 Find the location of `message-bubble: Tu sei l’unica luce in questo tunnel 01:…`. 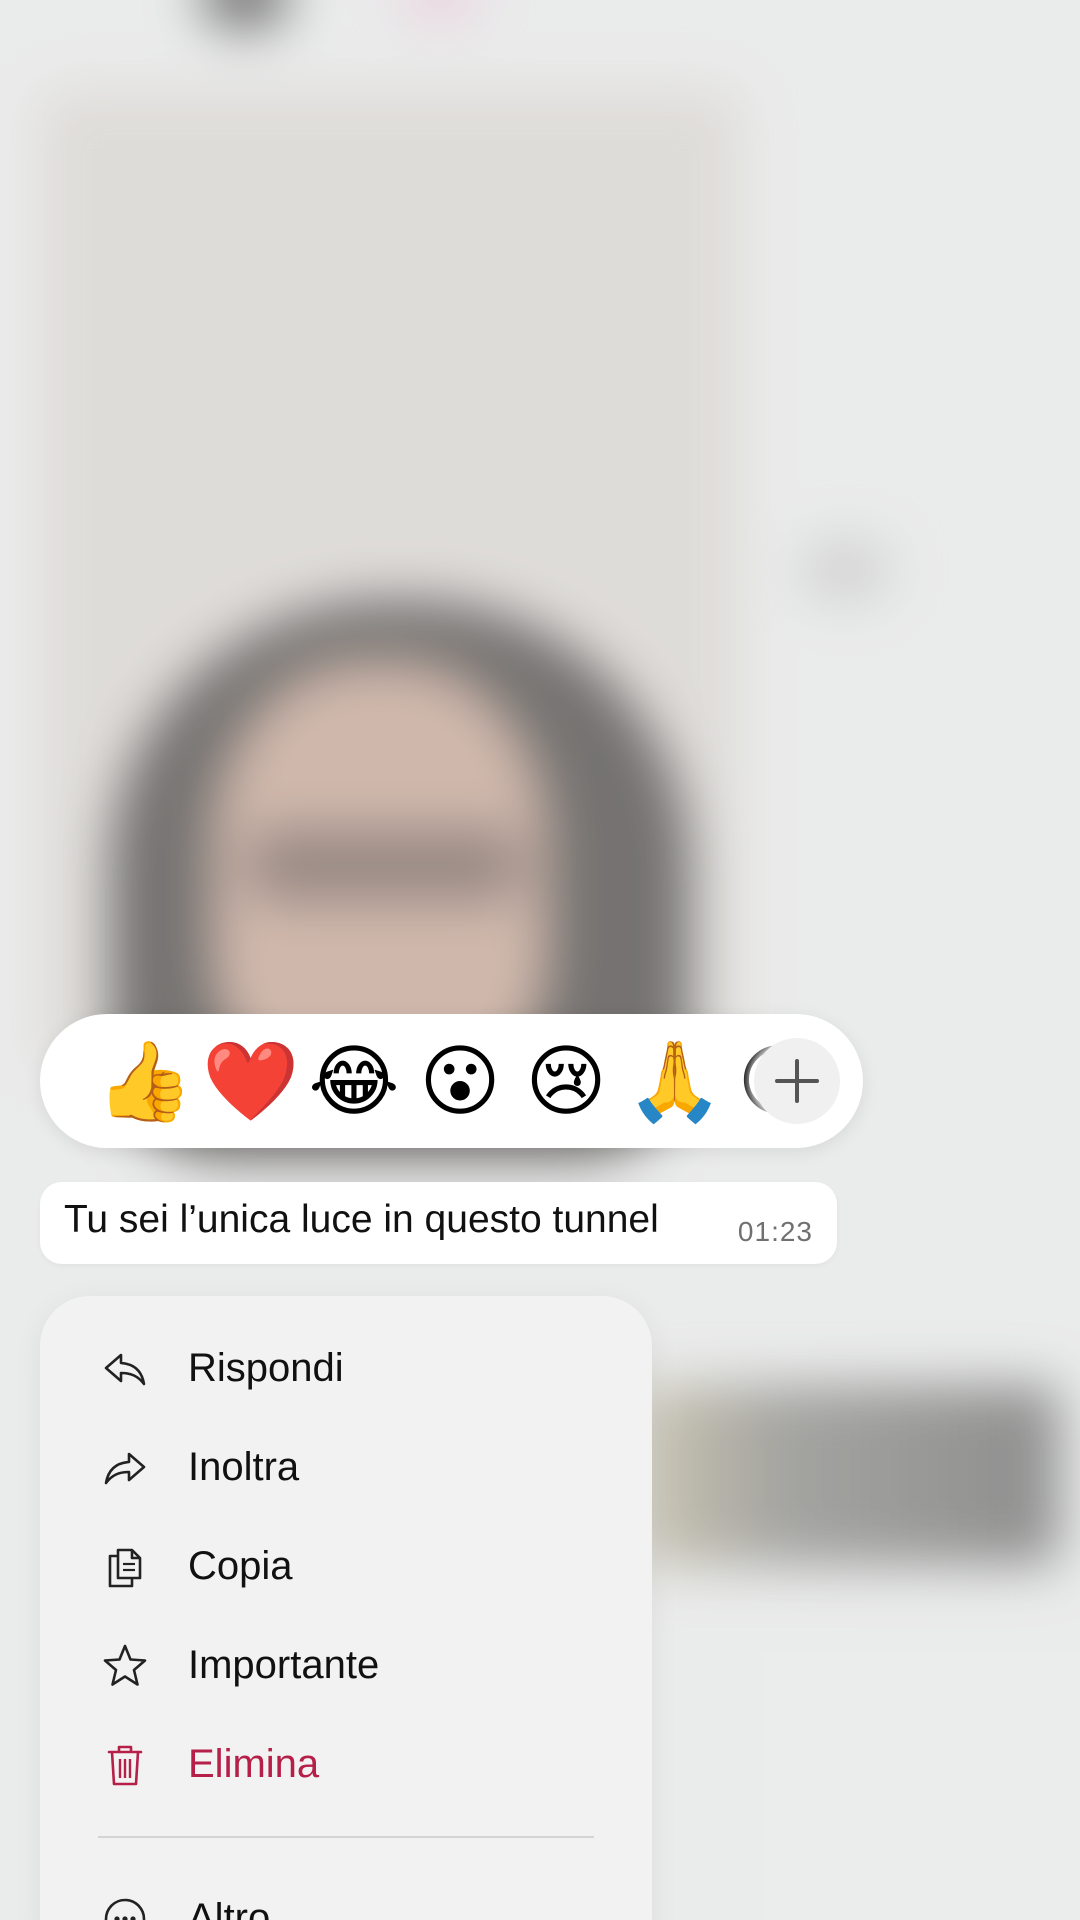

message-bubble: Tu sei l’unica luce in questo tunnel 01:… is located at coordinates (438, 1223).